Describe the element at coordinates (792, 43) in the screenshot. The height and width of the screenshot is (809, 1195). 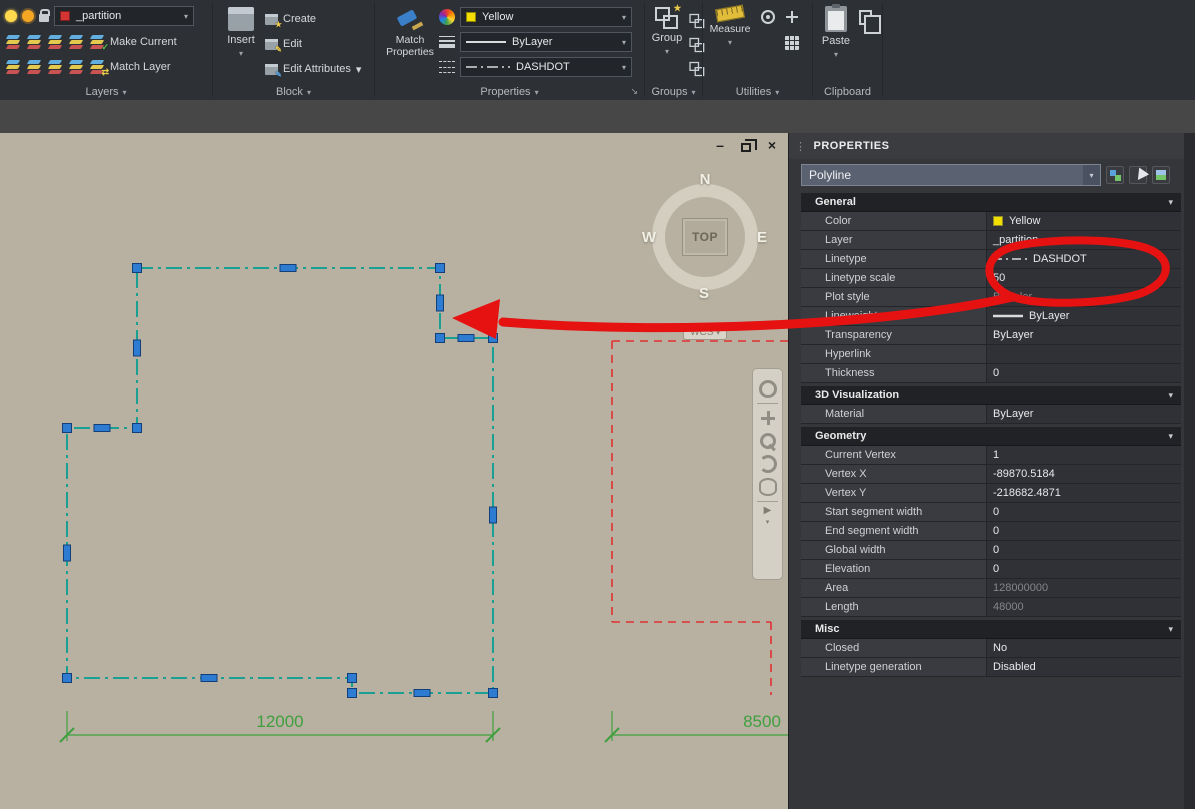
I see `quick-calculator-icon` at that location.